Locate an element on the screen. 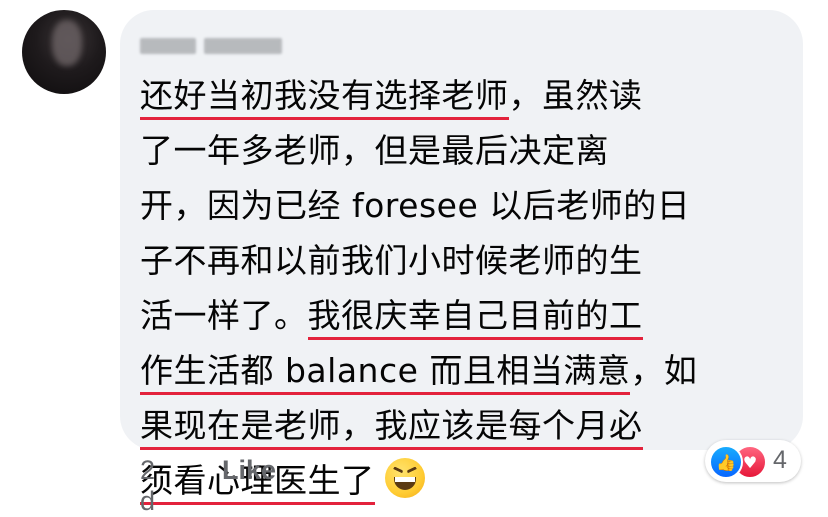 The height and width of the screenshot is (517, 828). avatar is located at coordinates (64, 52).